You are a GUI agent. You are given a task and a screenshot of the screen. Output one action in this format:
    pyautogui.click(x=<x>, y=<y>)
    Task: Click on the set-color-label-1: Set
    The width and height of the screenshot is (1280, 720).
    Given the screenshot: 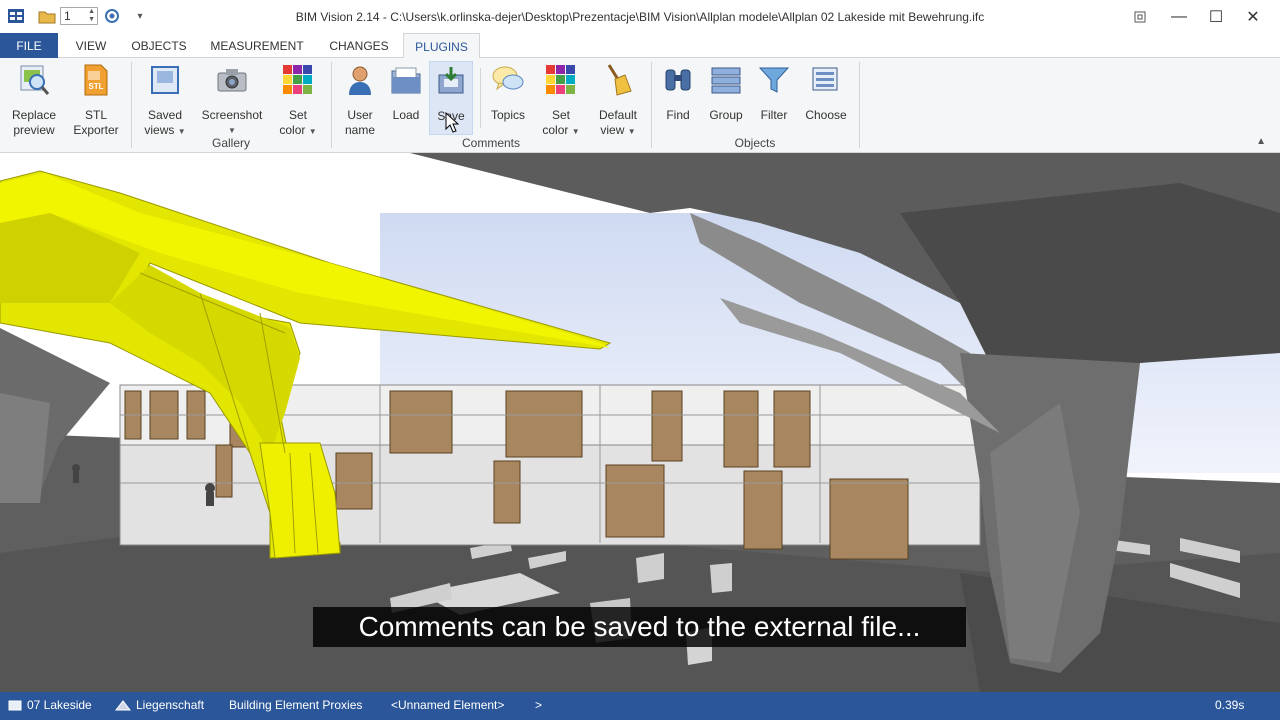 What is the action you would take?
    pyautogui.click(x=297, y=115)
    